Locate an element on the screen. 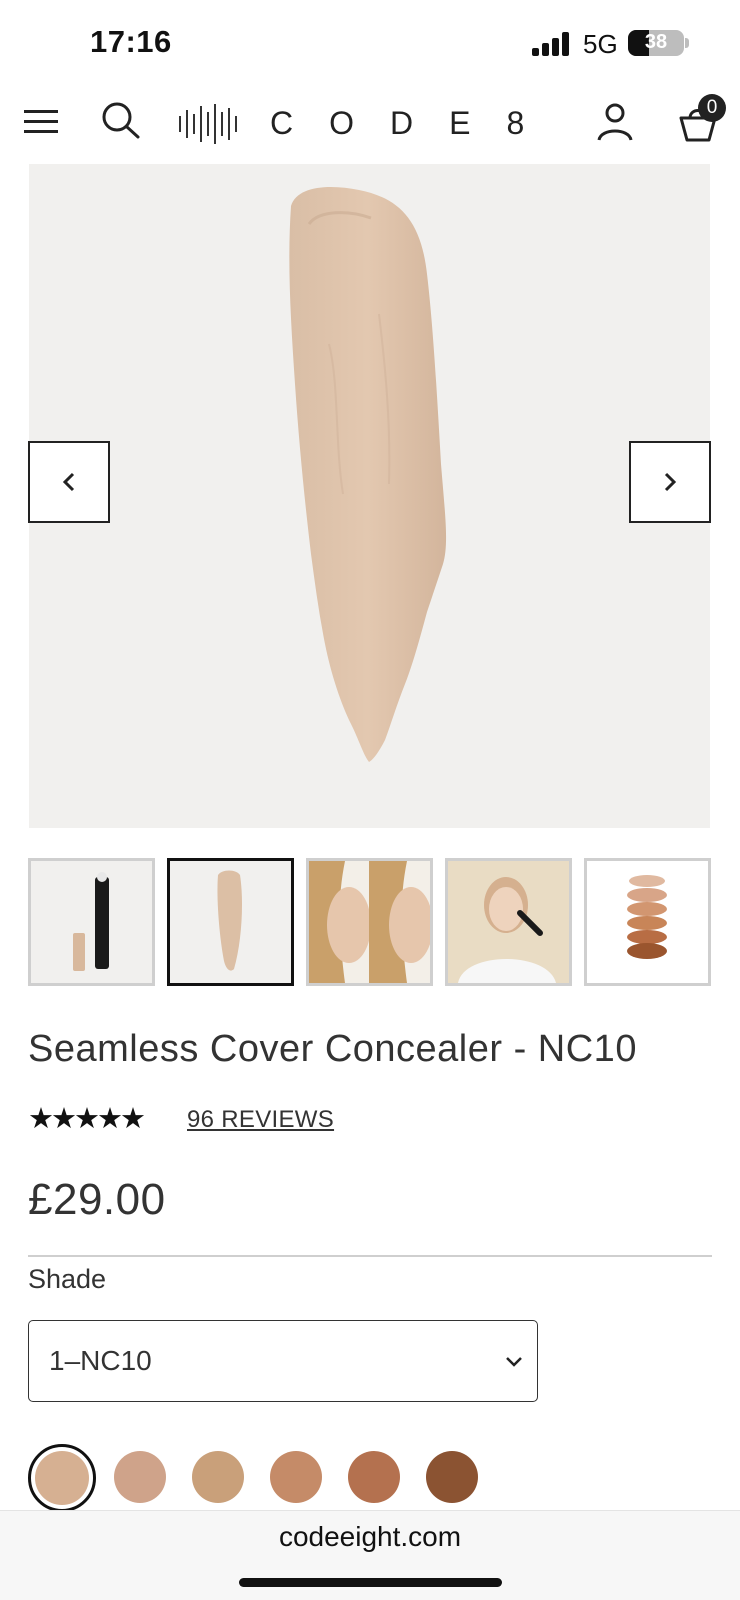 The width and height of the screenshot is (740, 1600). gallery-prev-button is located at coordinates (69, 482).